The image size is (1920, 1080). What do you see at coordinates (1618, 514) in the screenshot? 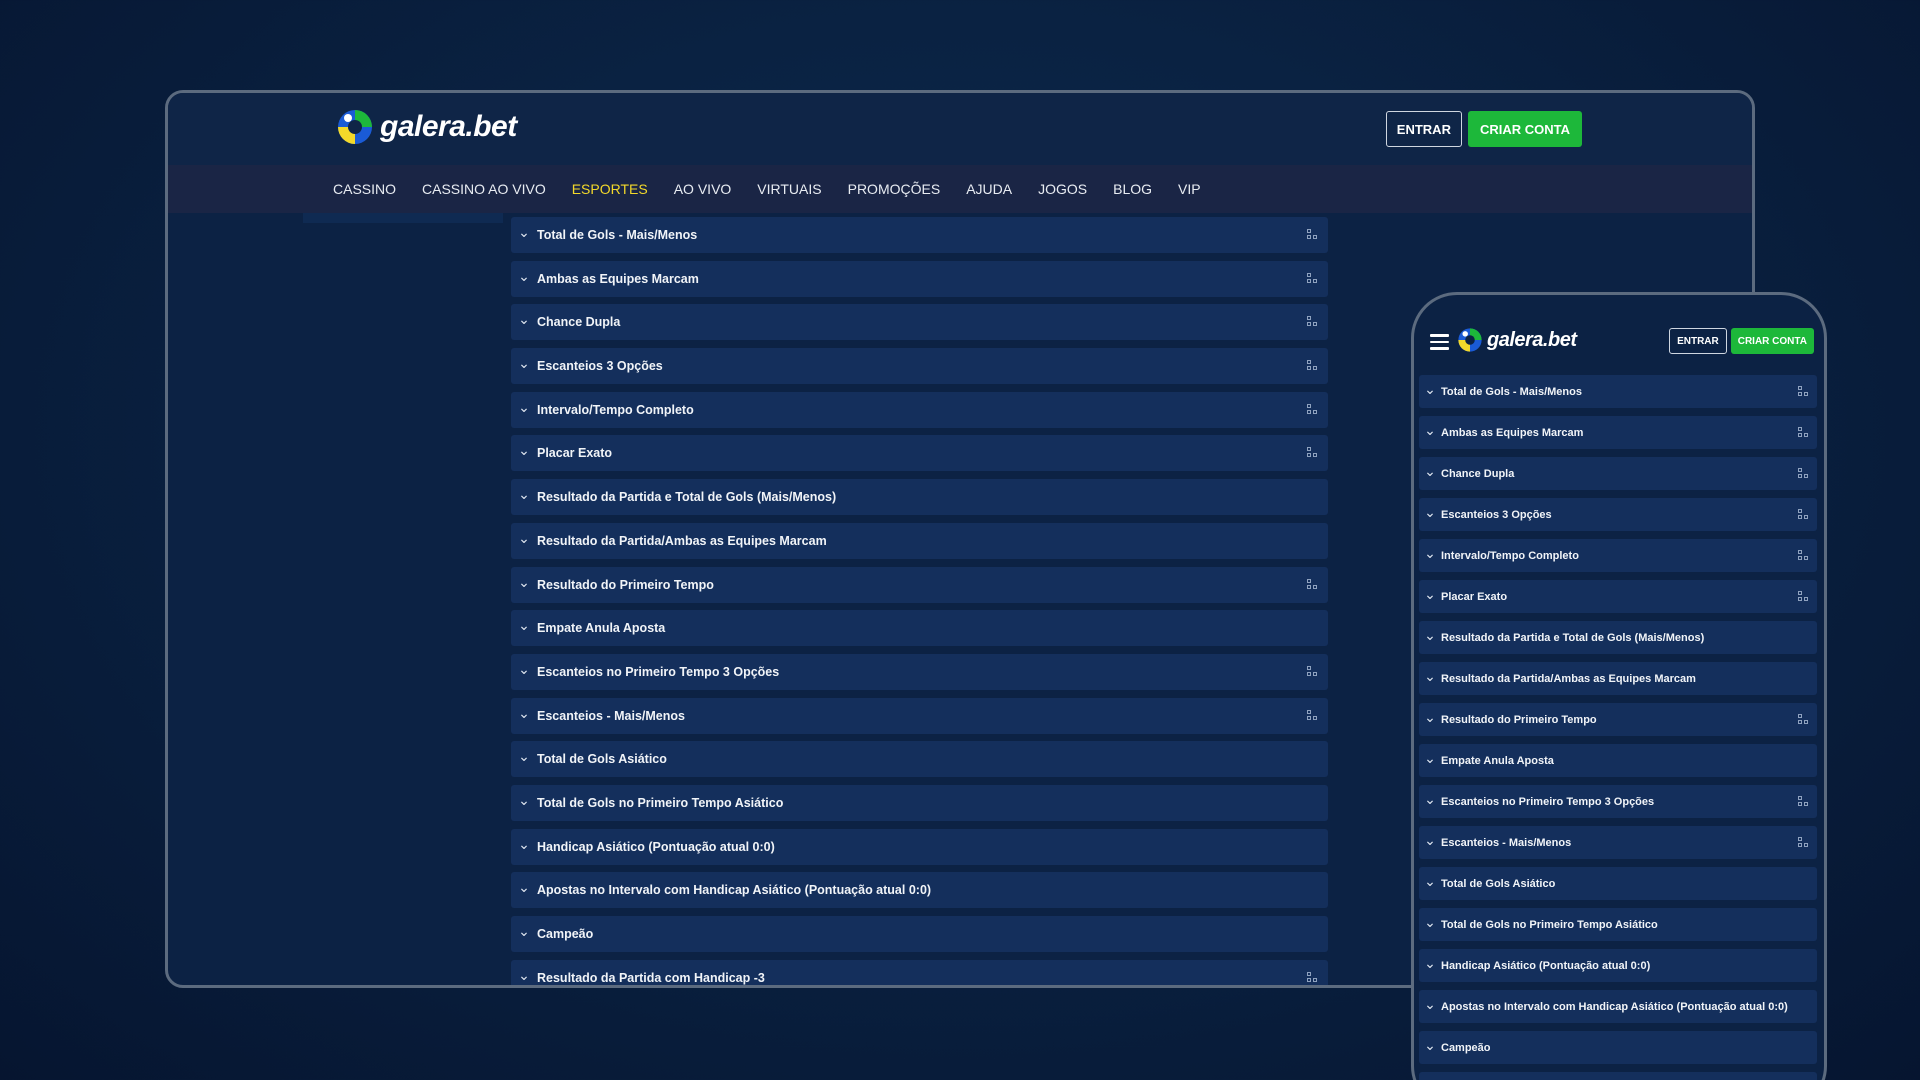
I see `mobile-market-row: ⌄ Escanteios 3 Opções` at bounding box center [1618, 514].